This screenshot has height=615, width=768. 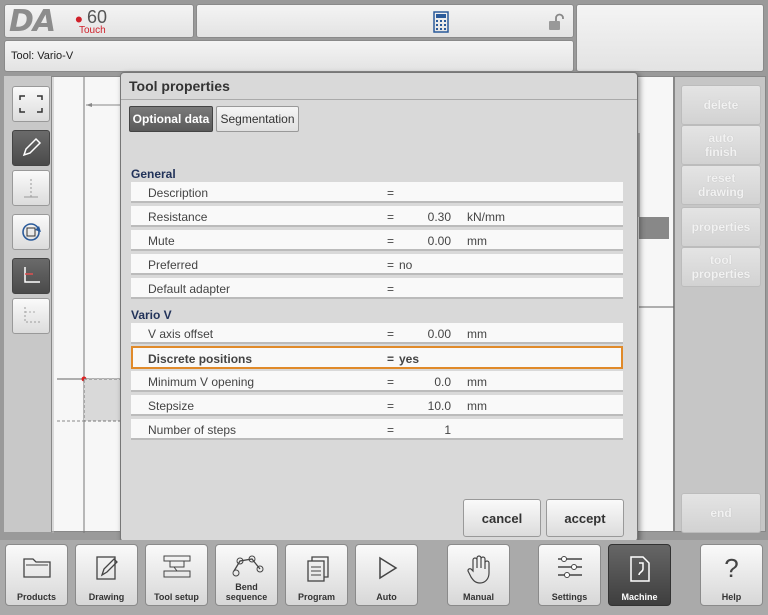 I want to click on row-label: Default adapter, so click(x=189, y=289).